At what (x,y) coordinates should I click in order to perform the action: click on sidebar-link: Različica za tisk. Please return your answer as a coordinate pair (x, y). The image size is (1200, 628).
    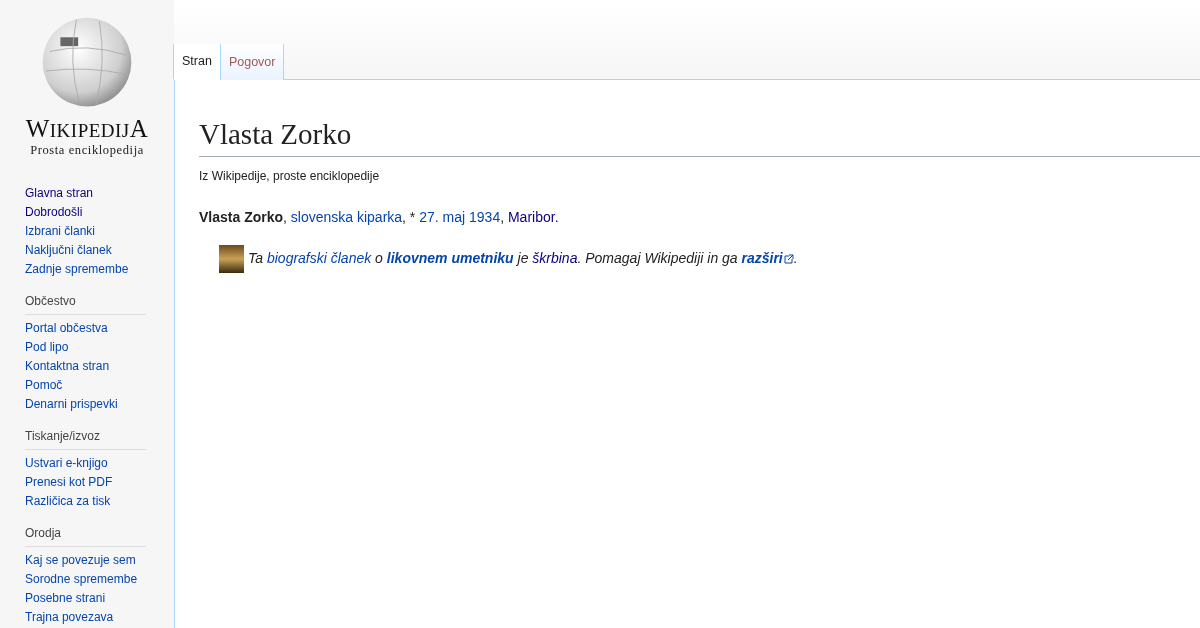
    Looking at the image, I should click on (95, 501).